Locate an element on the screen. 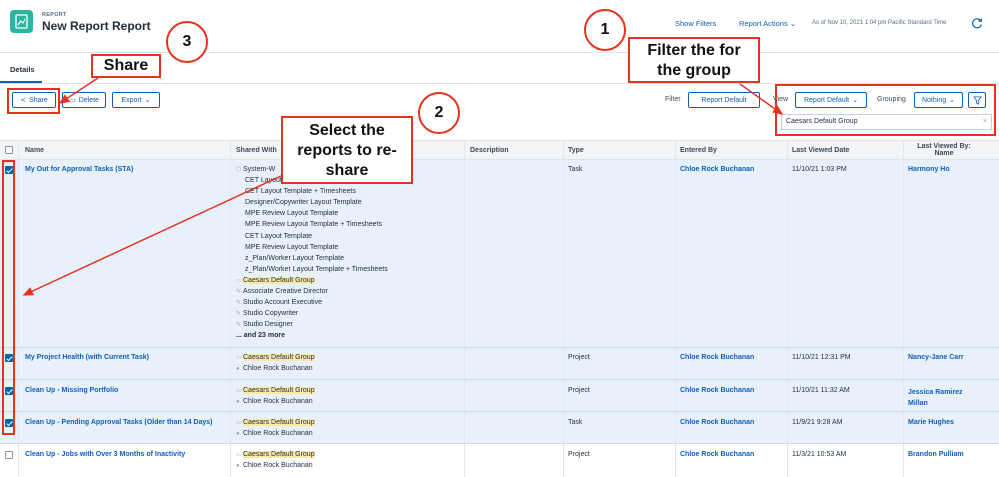  select-callout-line1: Select the is located at coordinates (347, 130).